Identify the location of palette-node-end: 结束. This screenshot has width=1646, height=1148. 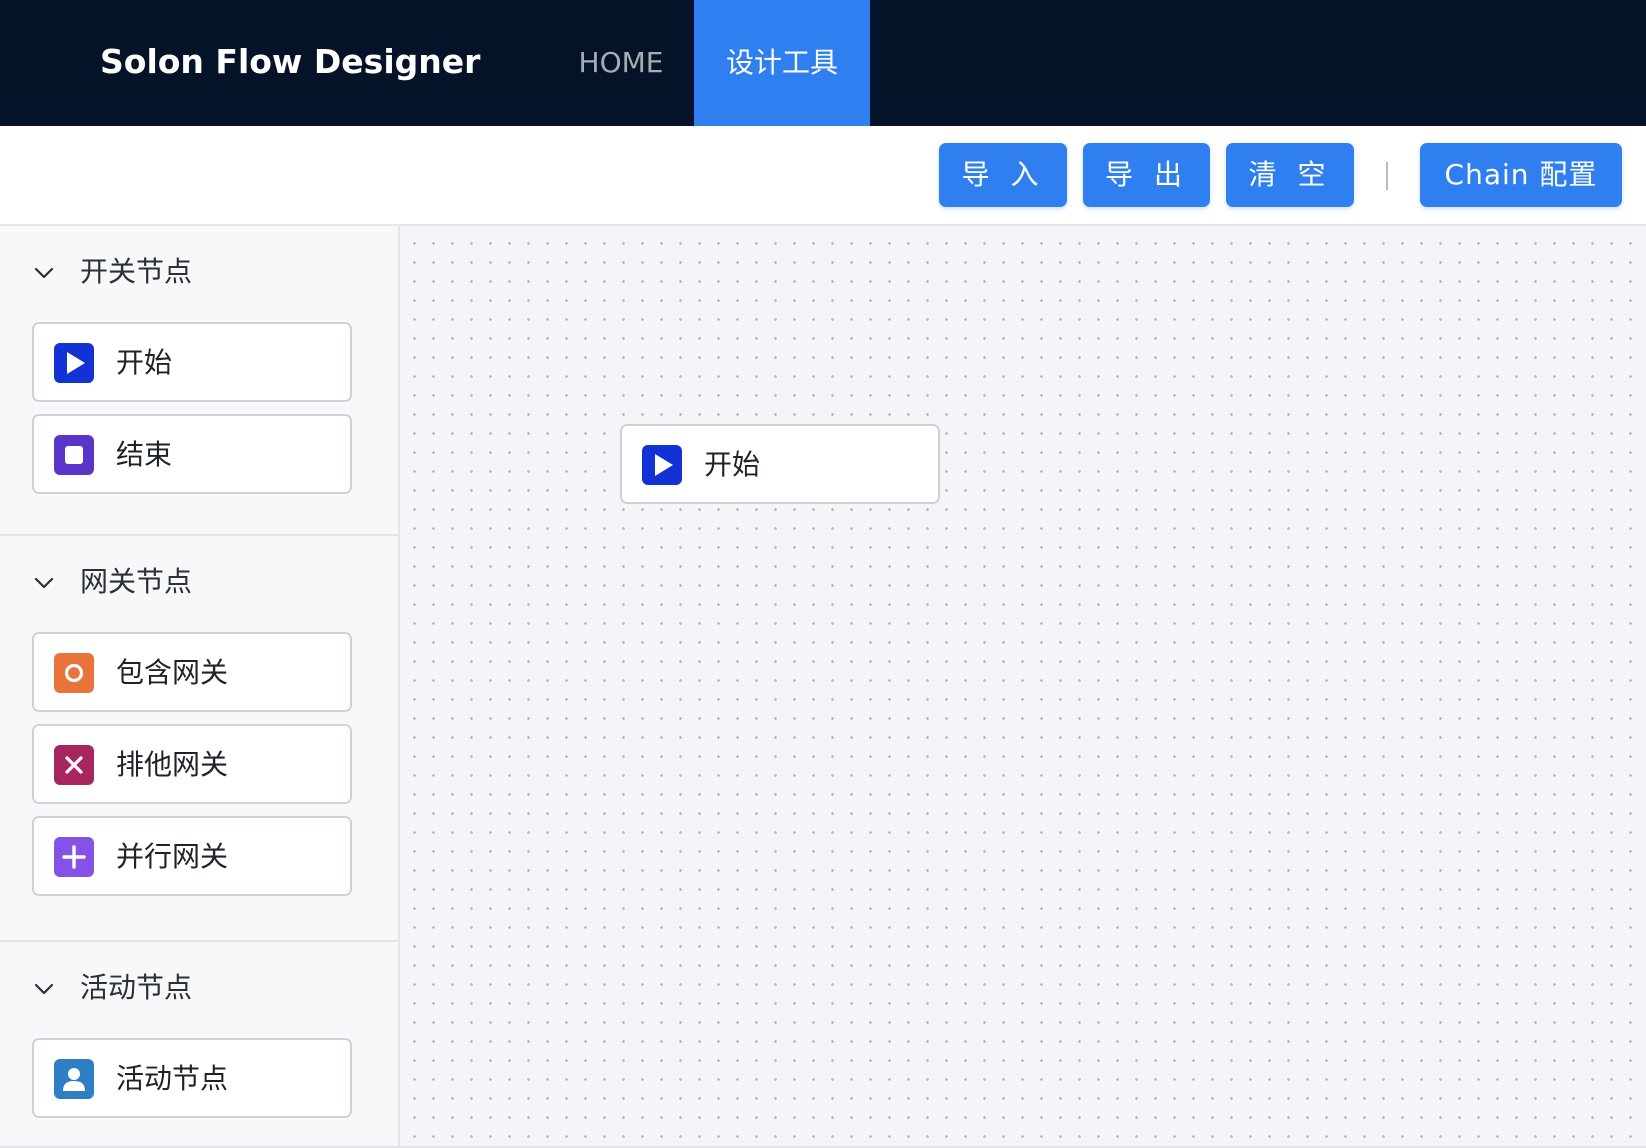
(192, 454).